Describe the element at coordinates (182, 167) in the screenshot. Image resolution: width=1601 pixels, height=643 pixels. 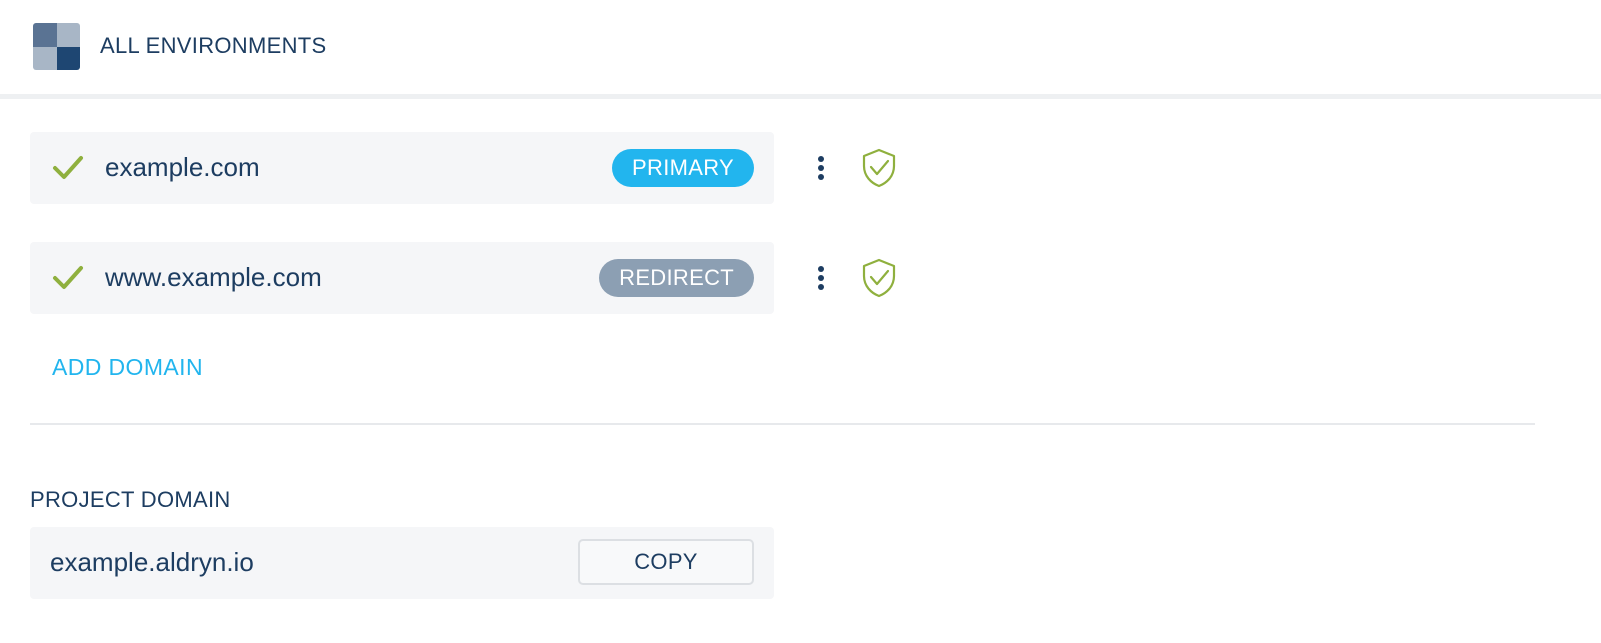
I see `domain-name: example.com` at that location.